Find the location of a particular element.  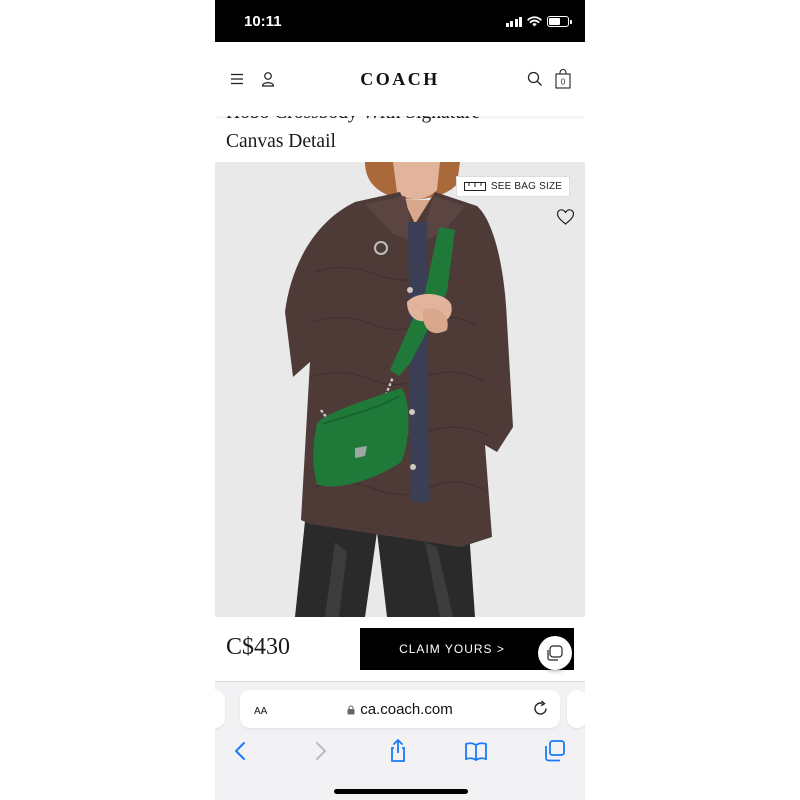

back-icon is located at coordinates (241, 751).